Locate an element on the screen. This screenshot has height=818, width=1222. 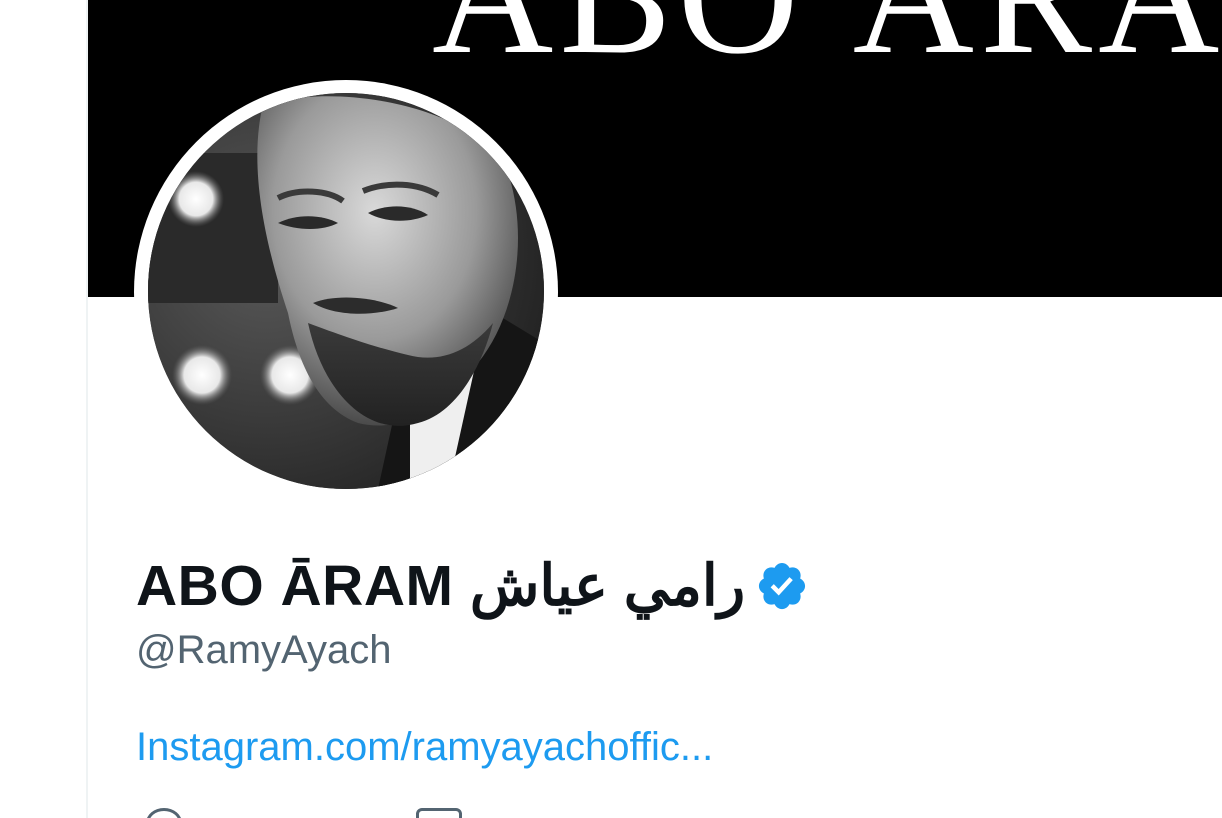
display-name: ABO ĀRAM رامي عياش is located at coordinates (472, 586).